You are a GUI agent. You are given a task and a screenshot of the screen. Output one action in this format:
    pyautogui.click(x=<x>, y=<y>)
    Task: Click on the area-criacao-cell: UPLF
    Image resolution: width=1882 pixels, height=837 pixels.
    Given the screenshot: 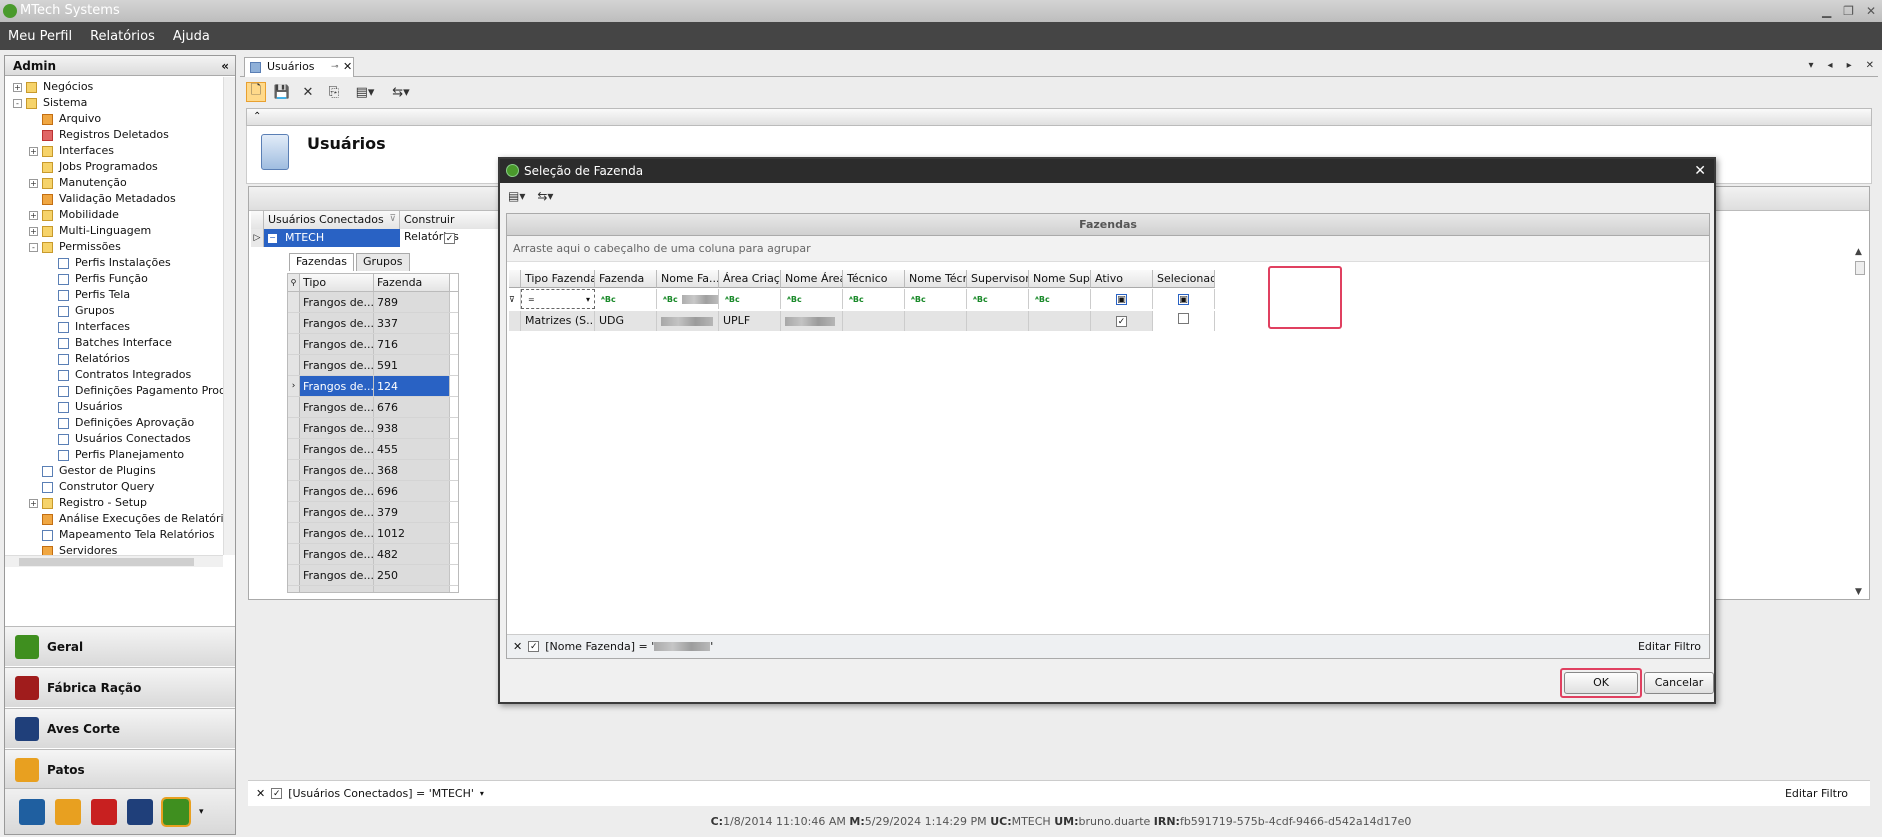 What is the action you would take?
    pyautogui.click(x=750, y=321)
    